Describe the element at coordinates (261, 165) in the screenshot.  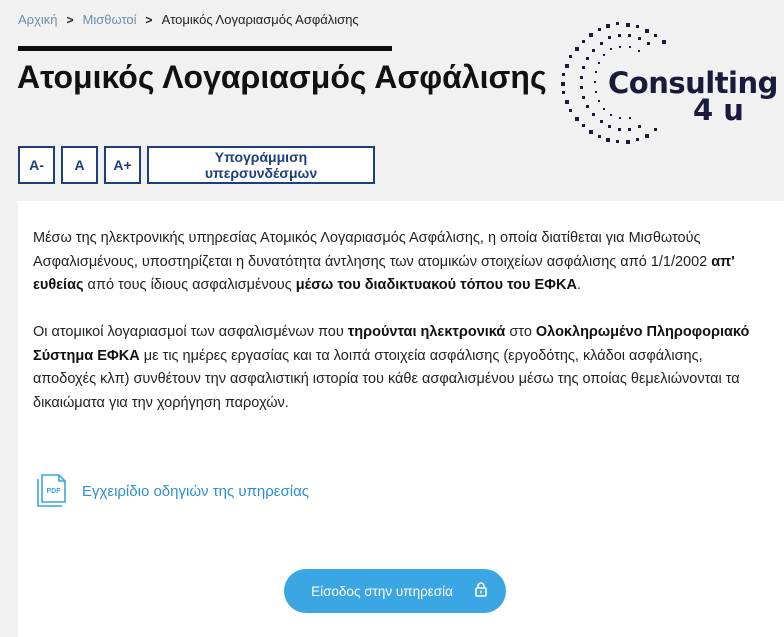
I see `underline-links-button: Υπογράμμιση υπερσυνδέσμων` at that location.